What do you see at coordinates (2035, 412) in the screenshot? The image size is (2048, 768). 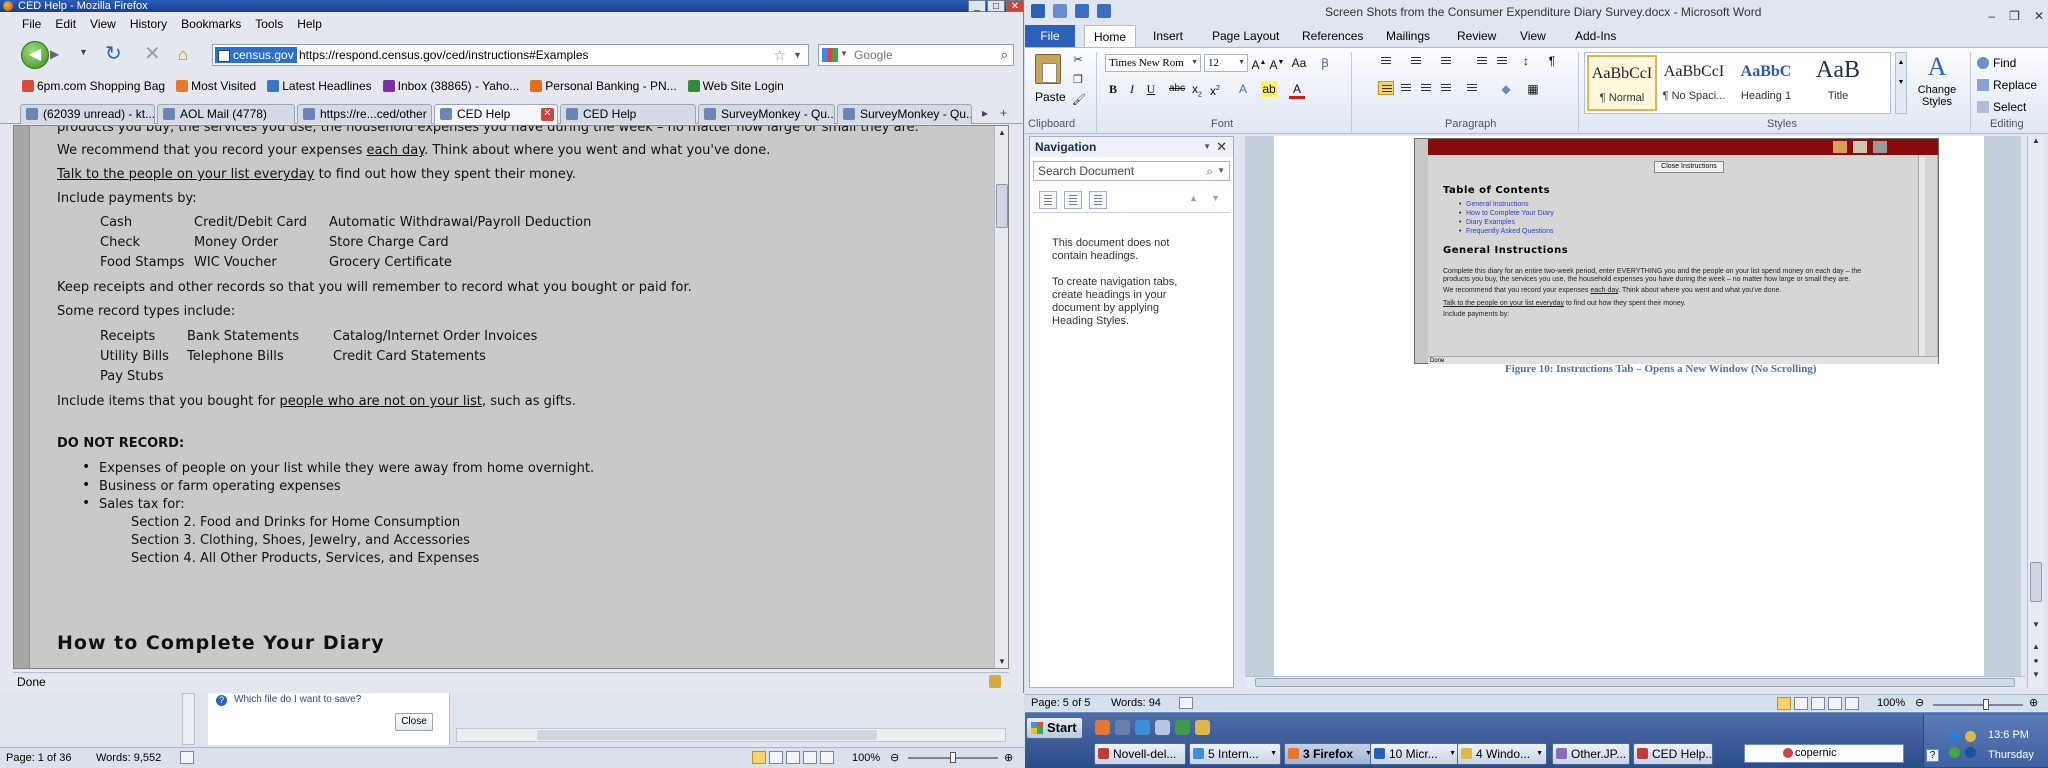 I see `document-vertical-scrollbar: ▲ ▼ ▲ ● ▼` at bounding box center [2035, 412].